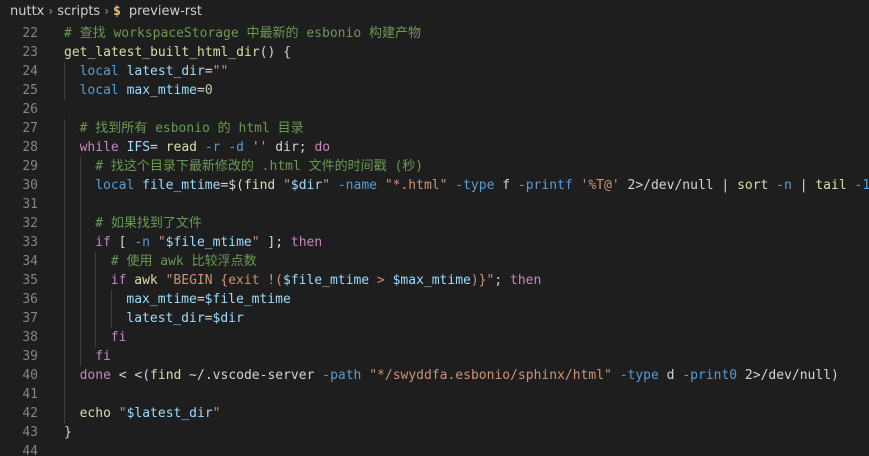 This screenshot has height=456, width=869. I want to click on code-line: 36 max_mtime=$file_mtime, so click(434, 299).